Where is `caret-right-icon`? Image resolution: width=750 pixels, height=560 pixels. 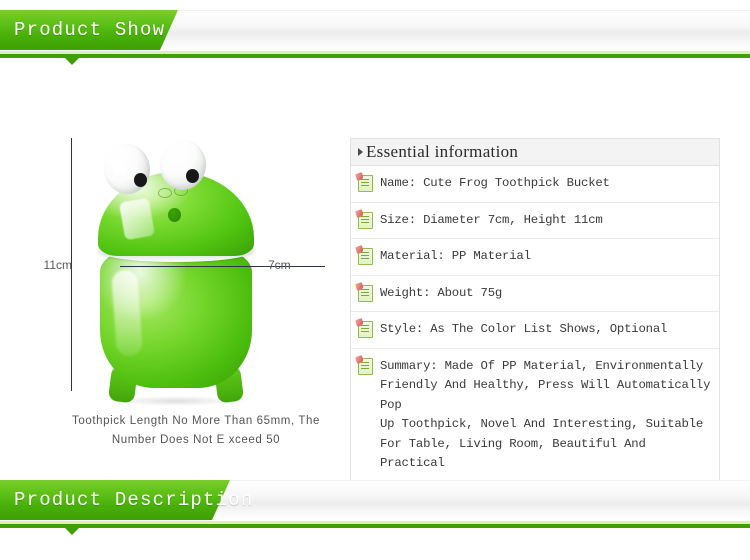 caret-right-icon is located at coordinates (360, 152).